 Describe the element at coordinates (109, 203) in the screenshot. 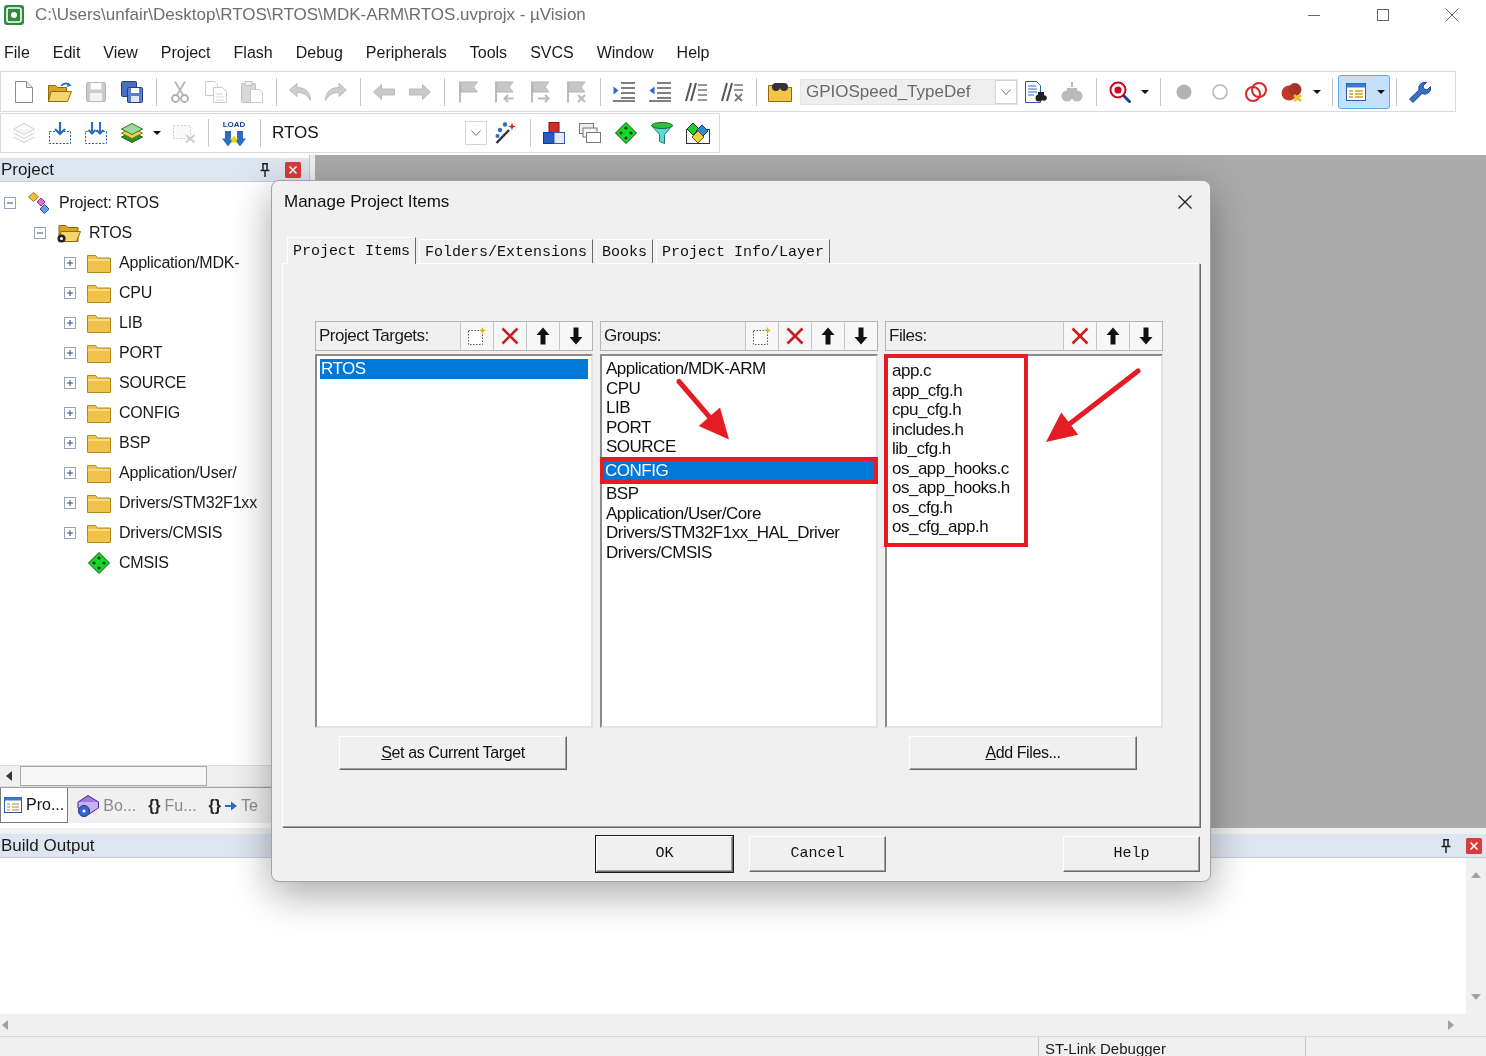

I see `tree-item: Project: RTOS` at that location.